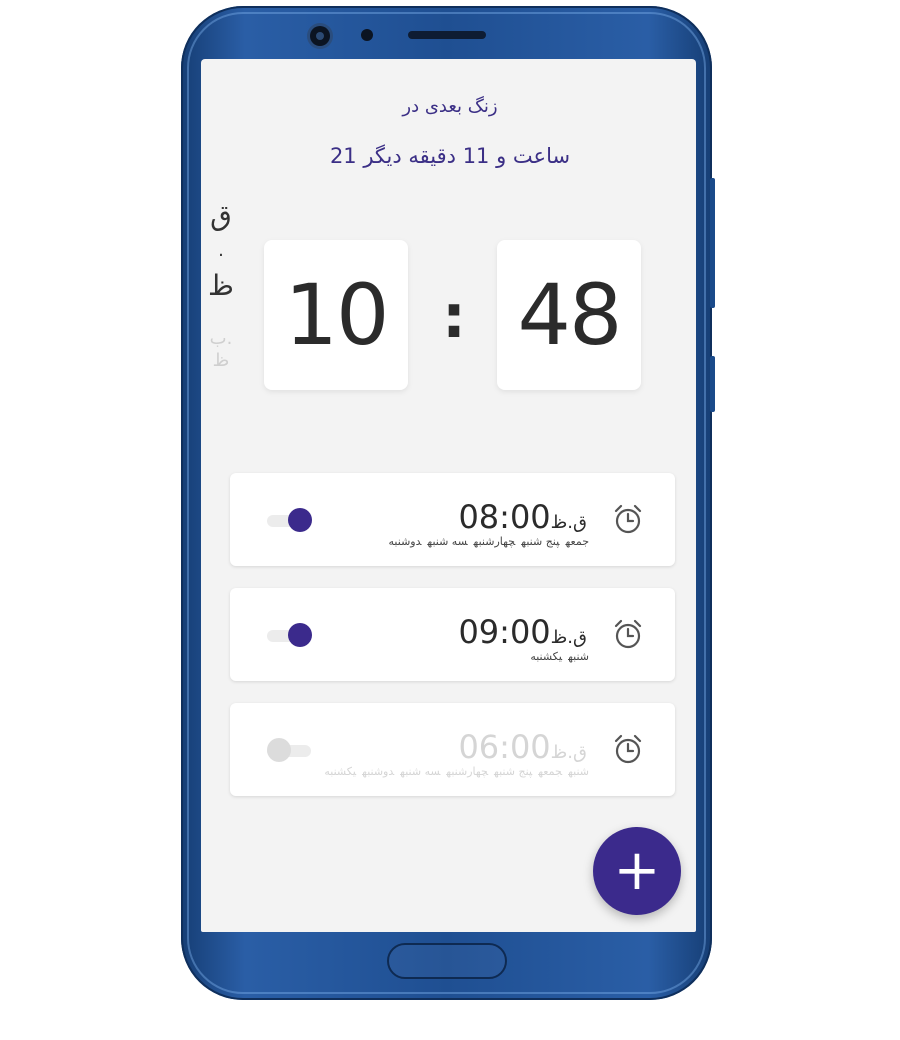 The image size is (900, 1040). Describe the element at coordinates (367, 35) in the screenshot. I see `sensor-icon` at that location.